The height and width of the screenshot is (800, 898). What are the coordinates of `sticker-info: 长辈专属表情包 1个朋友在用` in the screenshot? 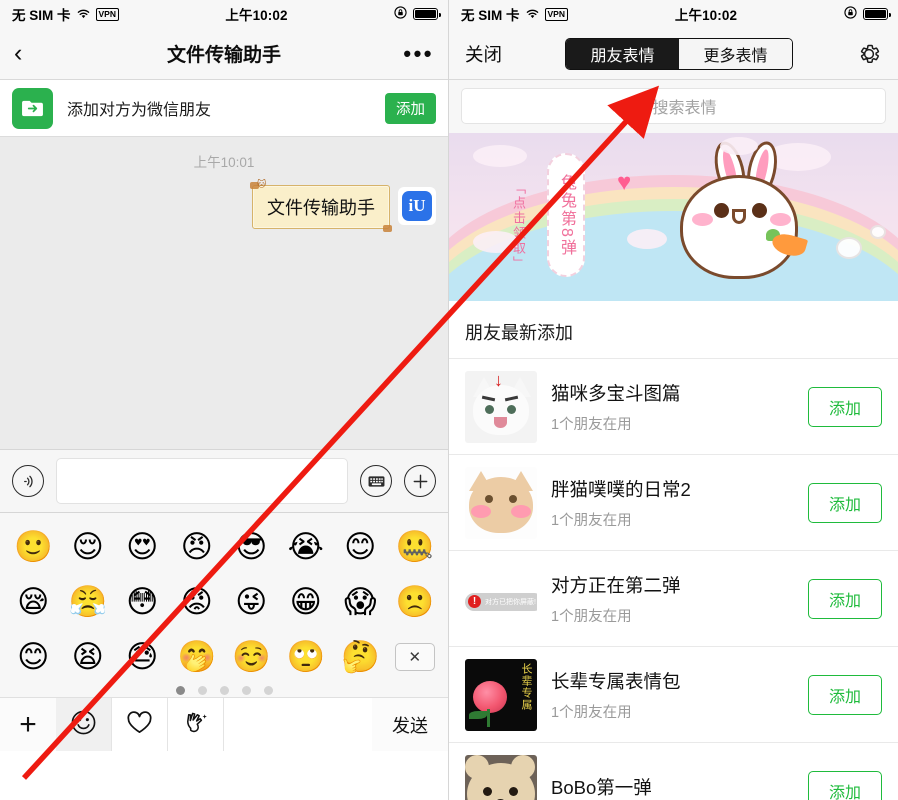 It's located at (672, 695).